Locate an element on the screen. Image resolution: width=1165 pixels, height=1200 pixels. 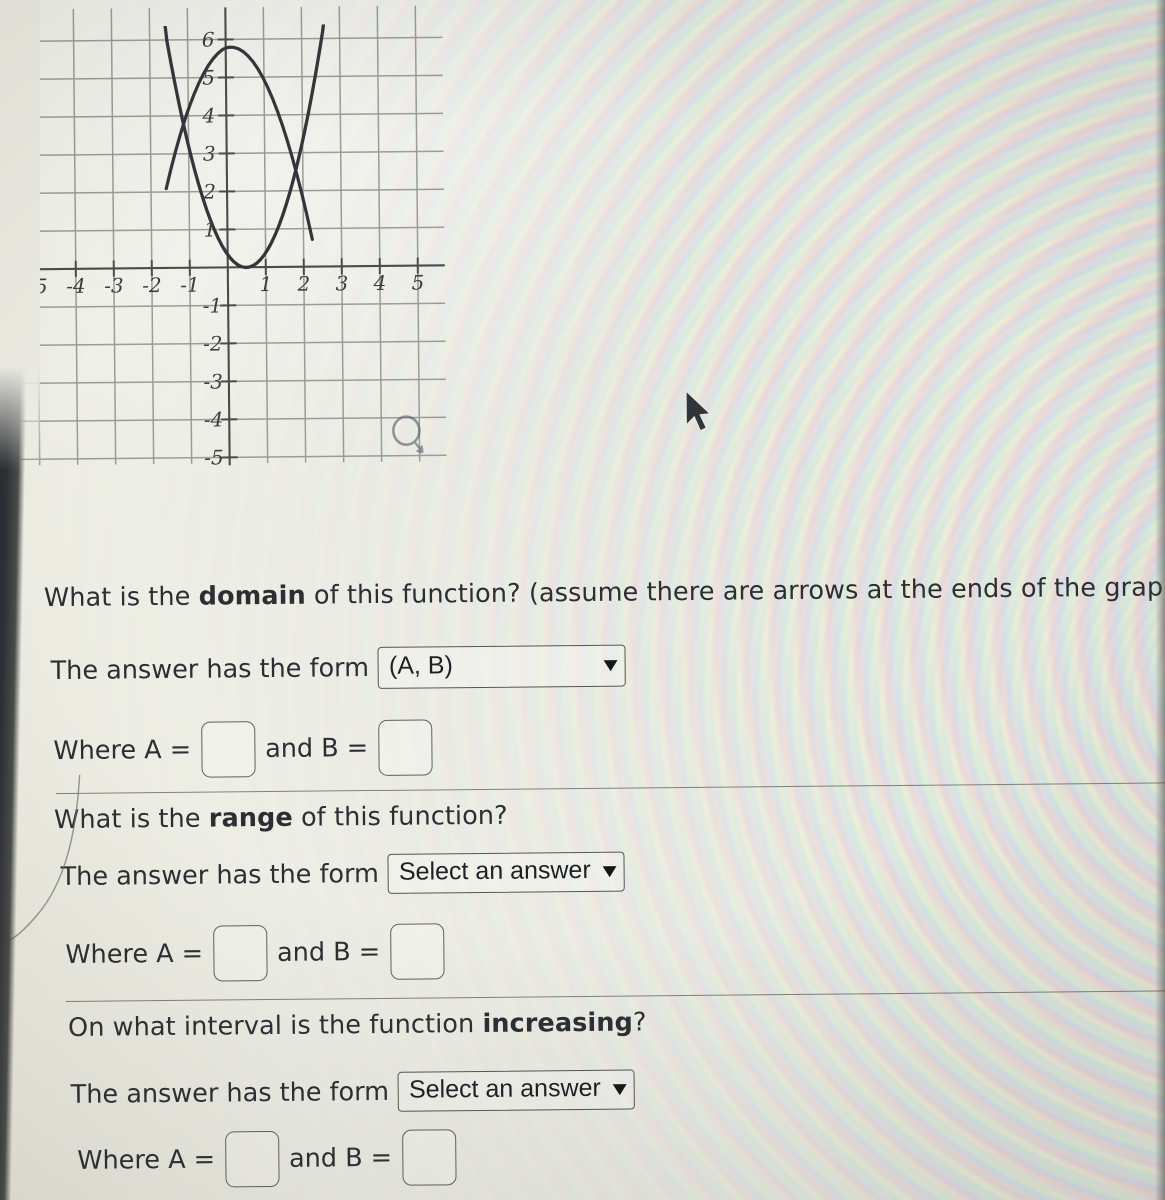
range-form-select: Select an answer ▾ is located at coordinates (506, 872).